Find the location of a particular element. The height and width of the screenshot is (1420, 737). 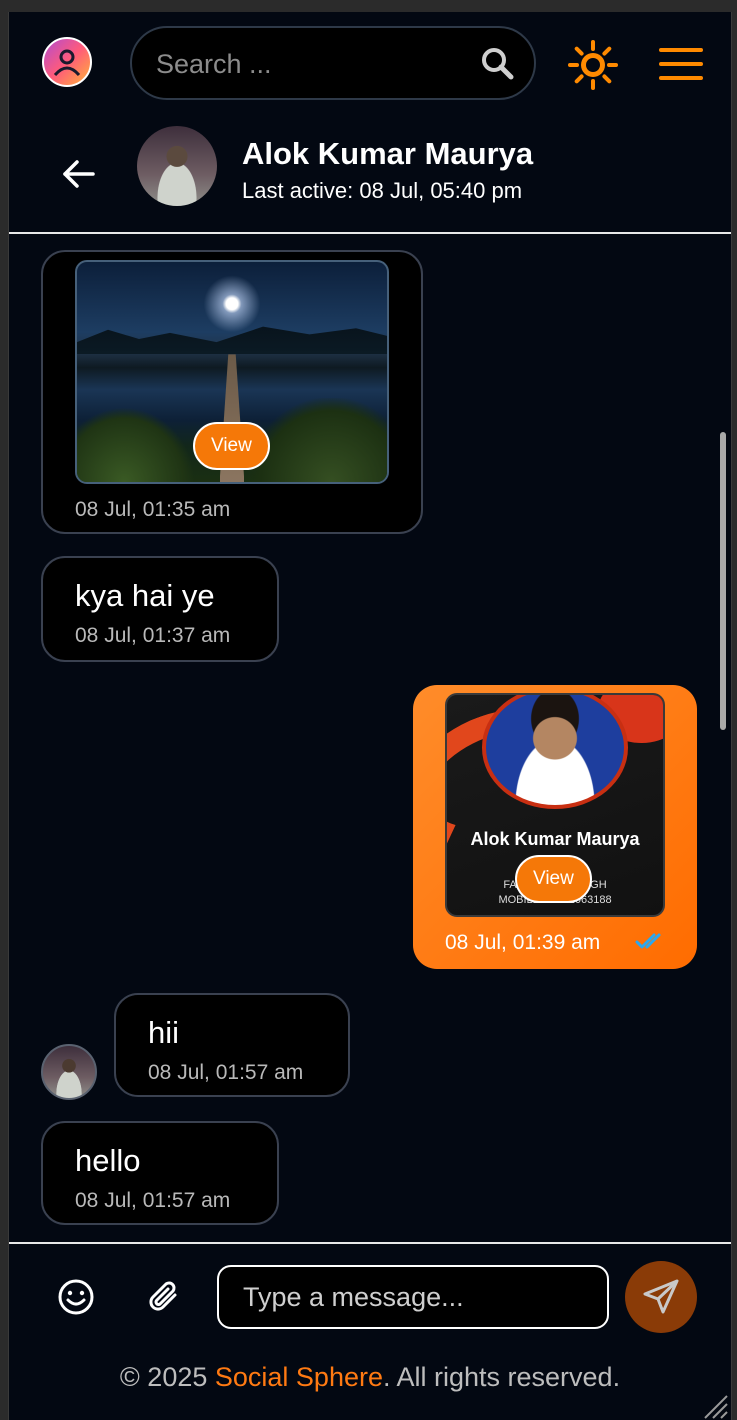

search-box is located at coordinates (333, 63).